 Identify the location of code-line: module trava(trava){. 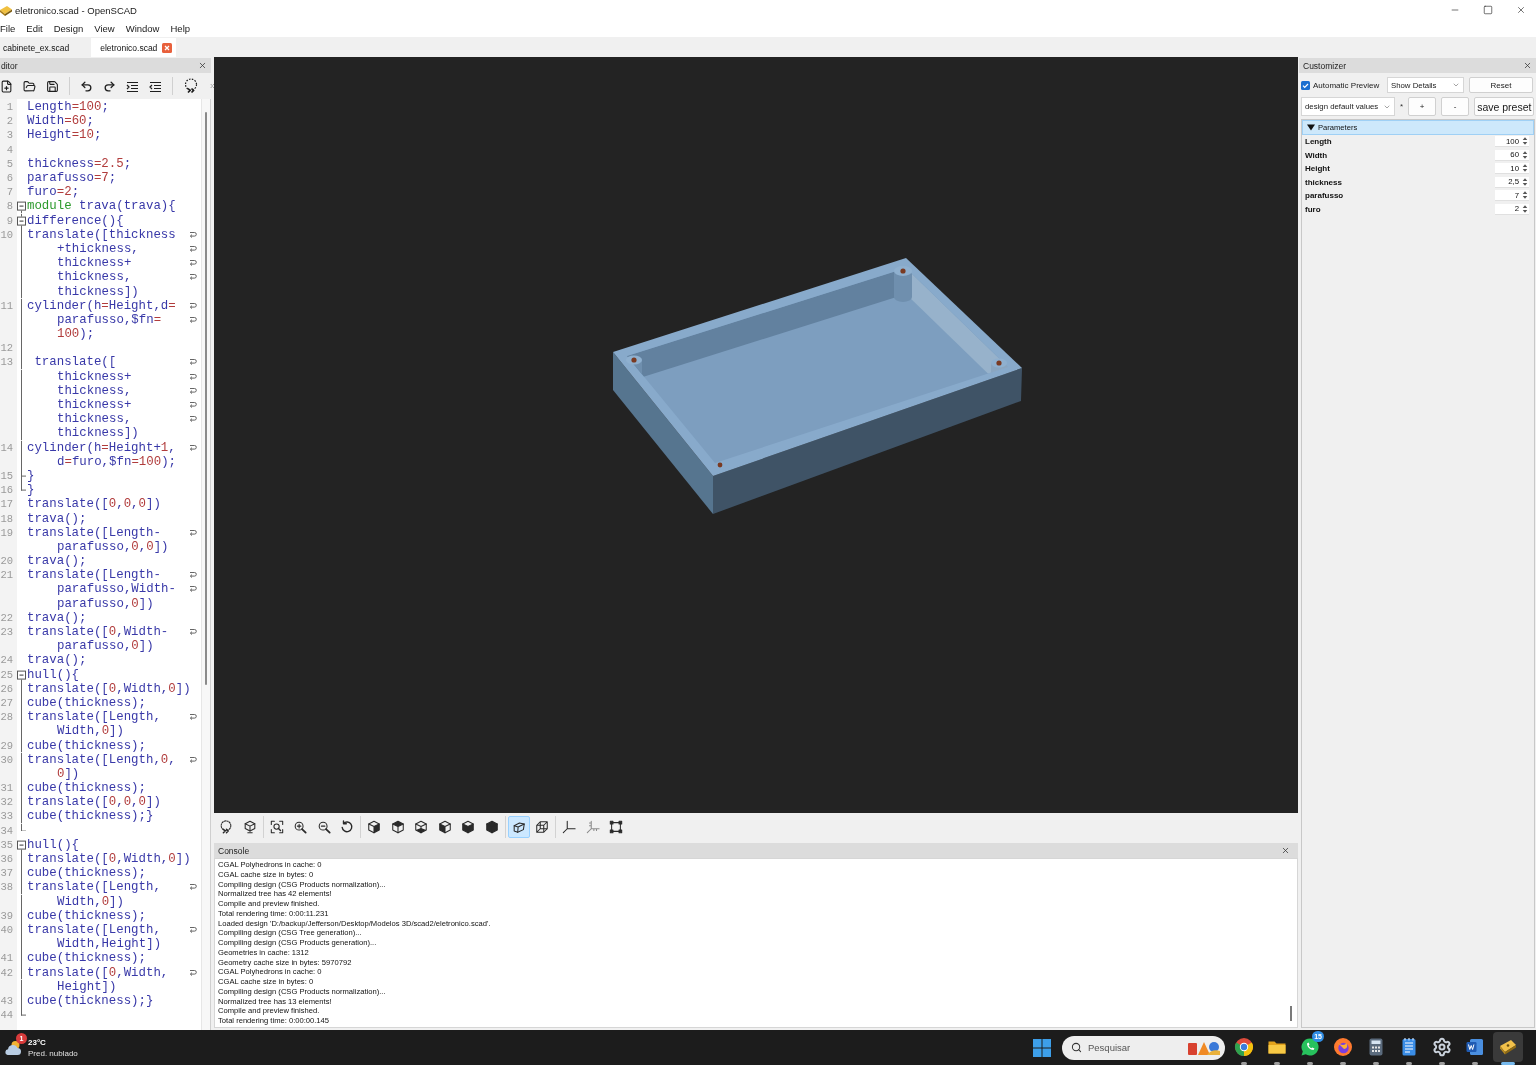
(101, 206).